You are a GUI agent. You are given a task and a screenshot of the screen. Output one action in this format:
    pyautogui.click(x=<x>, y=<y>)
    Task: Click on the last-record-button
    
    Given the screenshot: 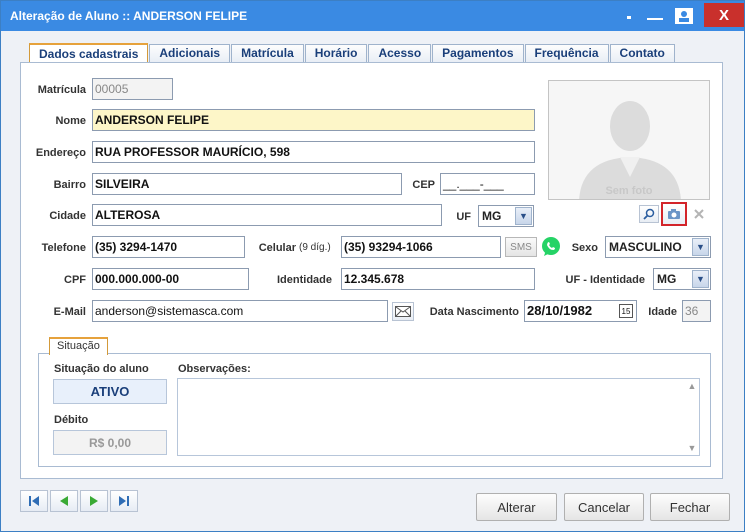 What is the action you would take?
    pyautogui.click(x=124, y=501)
    